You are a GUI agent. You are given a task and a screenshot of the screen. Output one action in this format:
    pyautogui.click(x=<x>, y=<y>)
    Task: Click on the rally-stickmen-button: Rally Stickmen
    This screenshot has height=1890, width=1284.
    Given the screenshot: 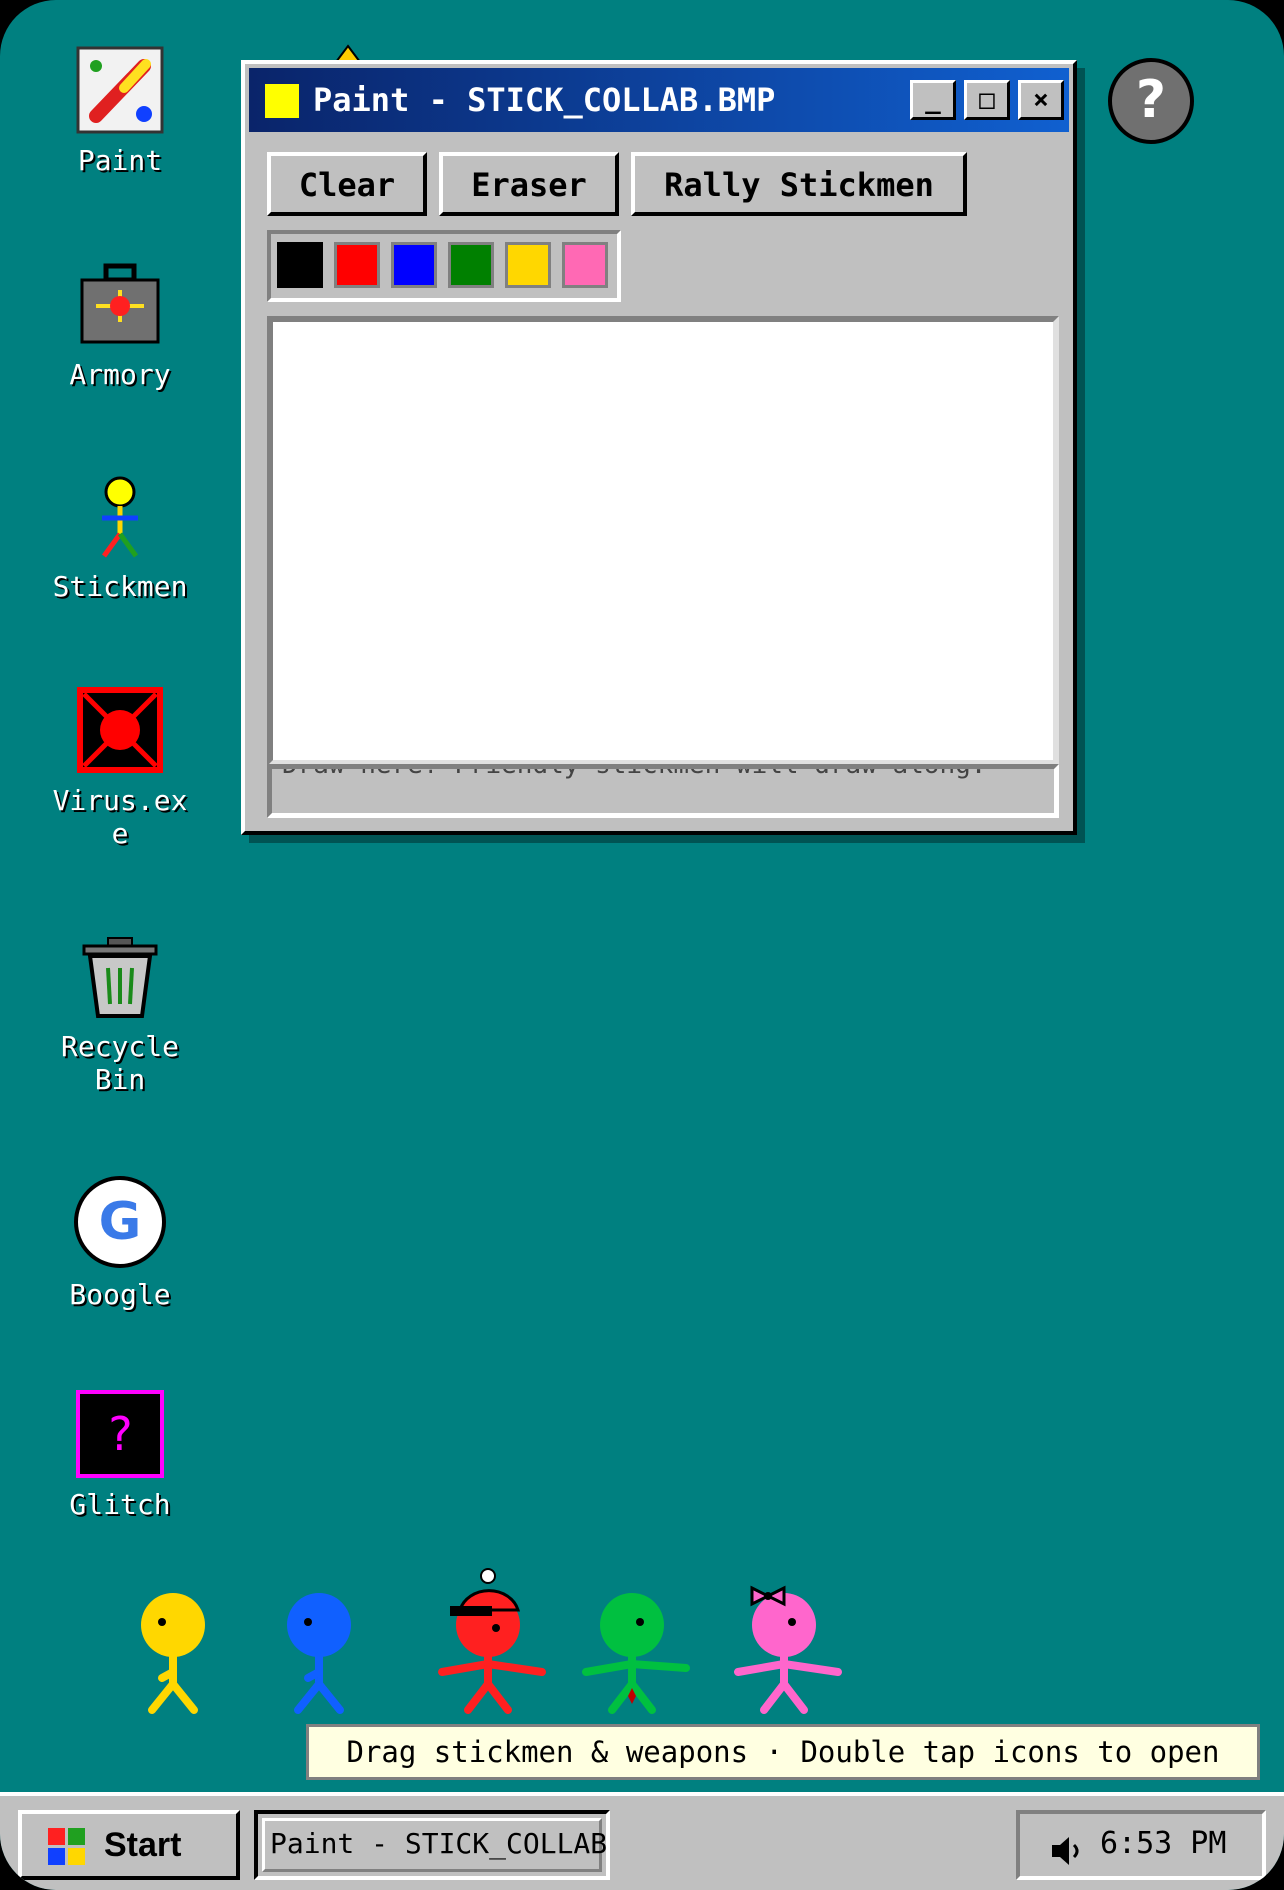 What is the action you would take?
    pyautogui.click(x=799, y=184)
    